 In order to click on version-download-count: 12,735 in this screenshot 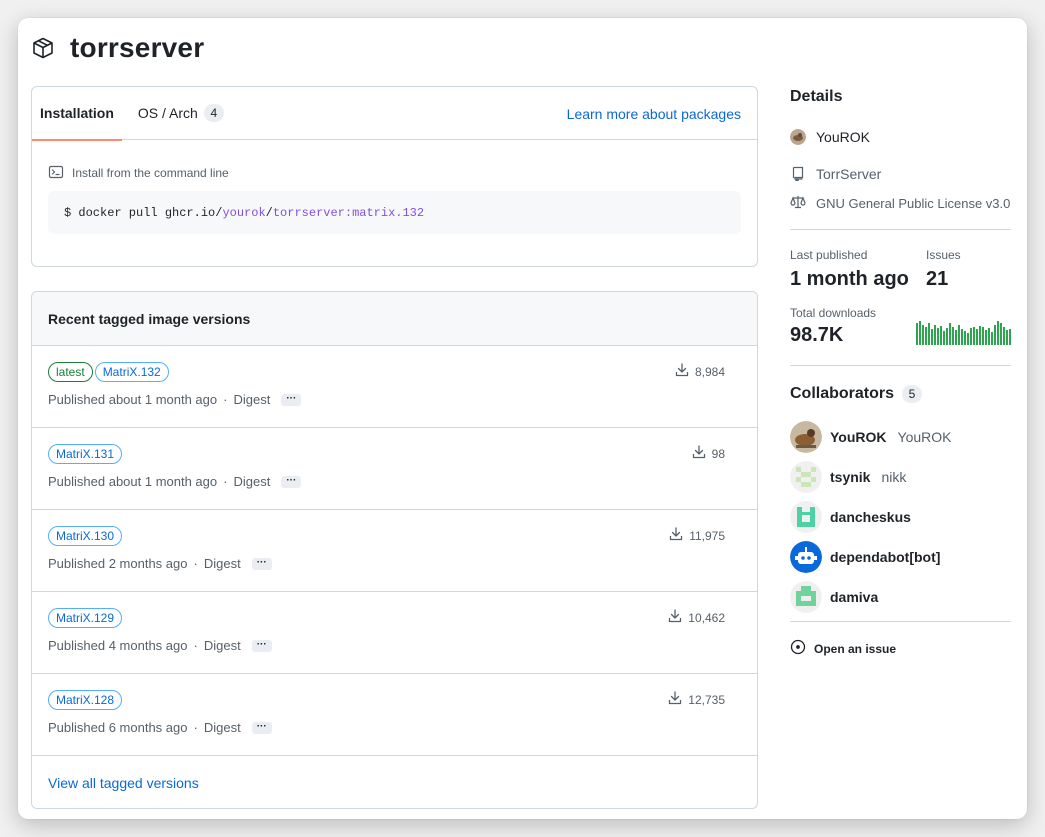, I will do `click(706, 699)`.